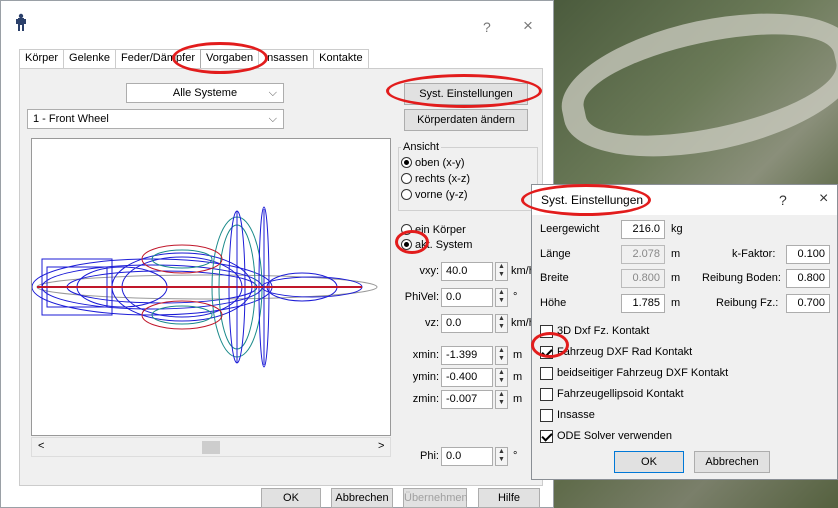 The image size is (838, 508). What do you see at coordinates (467, 377) in the screenshot?
I see `ymin-input: -0.400` at bounding box center [467, 377].